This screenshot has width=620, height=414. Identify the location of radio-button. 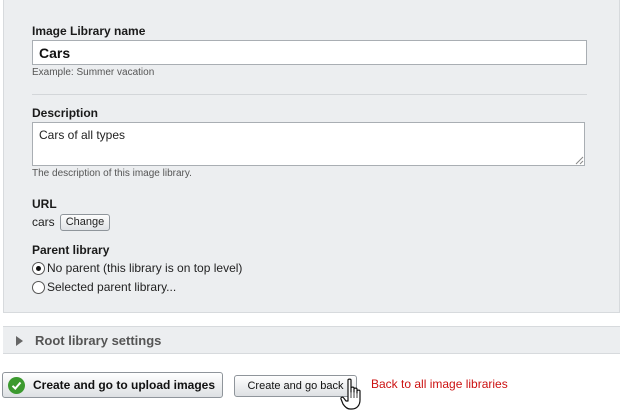
(38, 287).